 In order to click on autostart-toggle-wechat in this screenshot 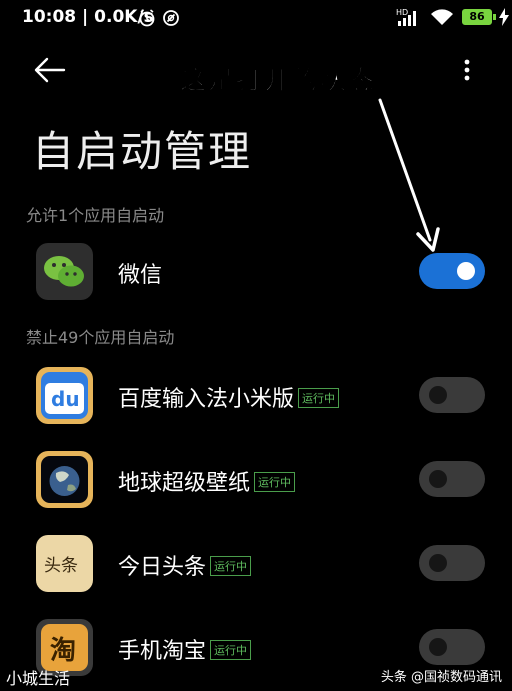, I will do `click(452, 271)`.